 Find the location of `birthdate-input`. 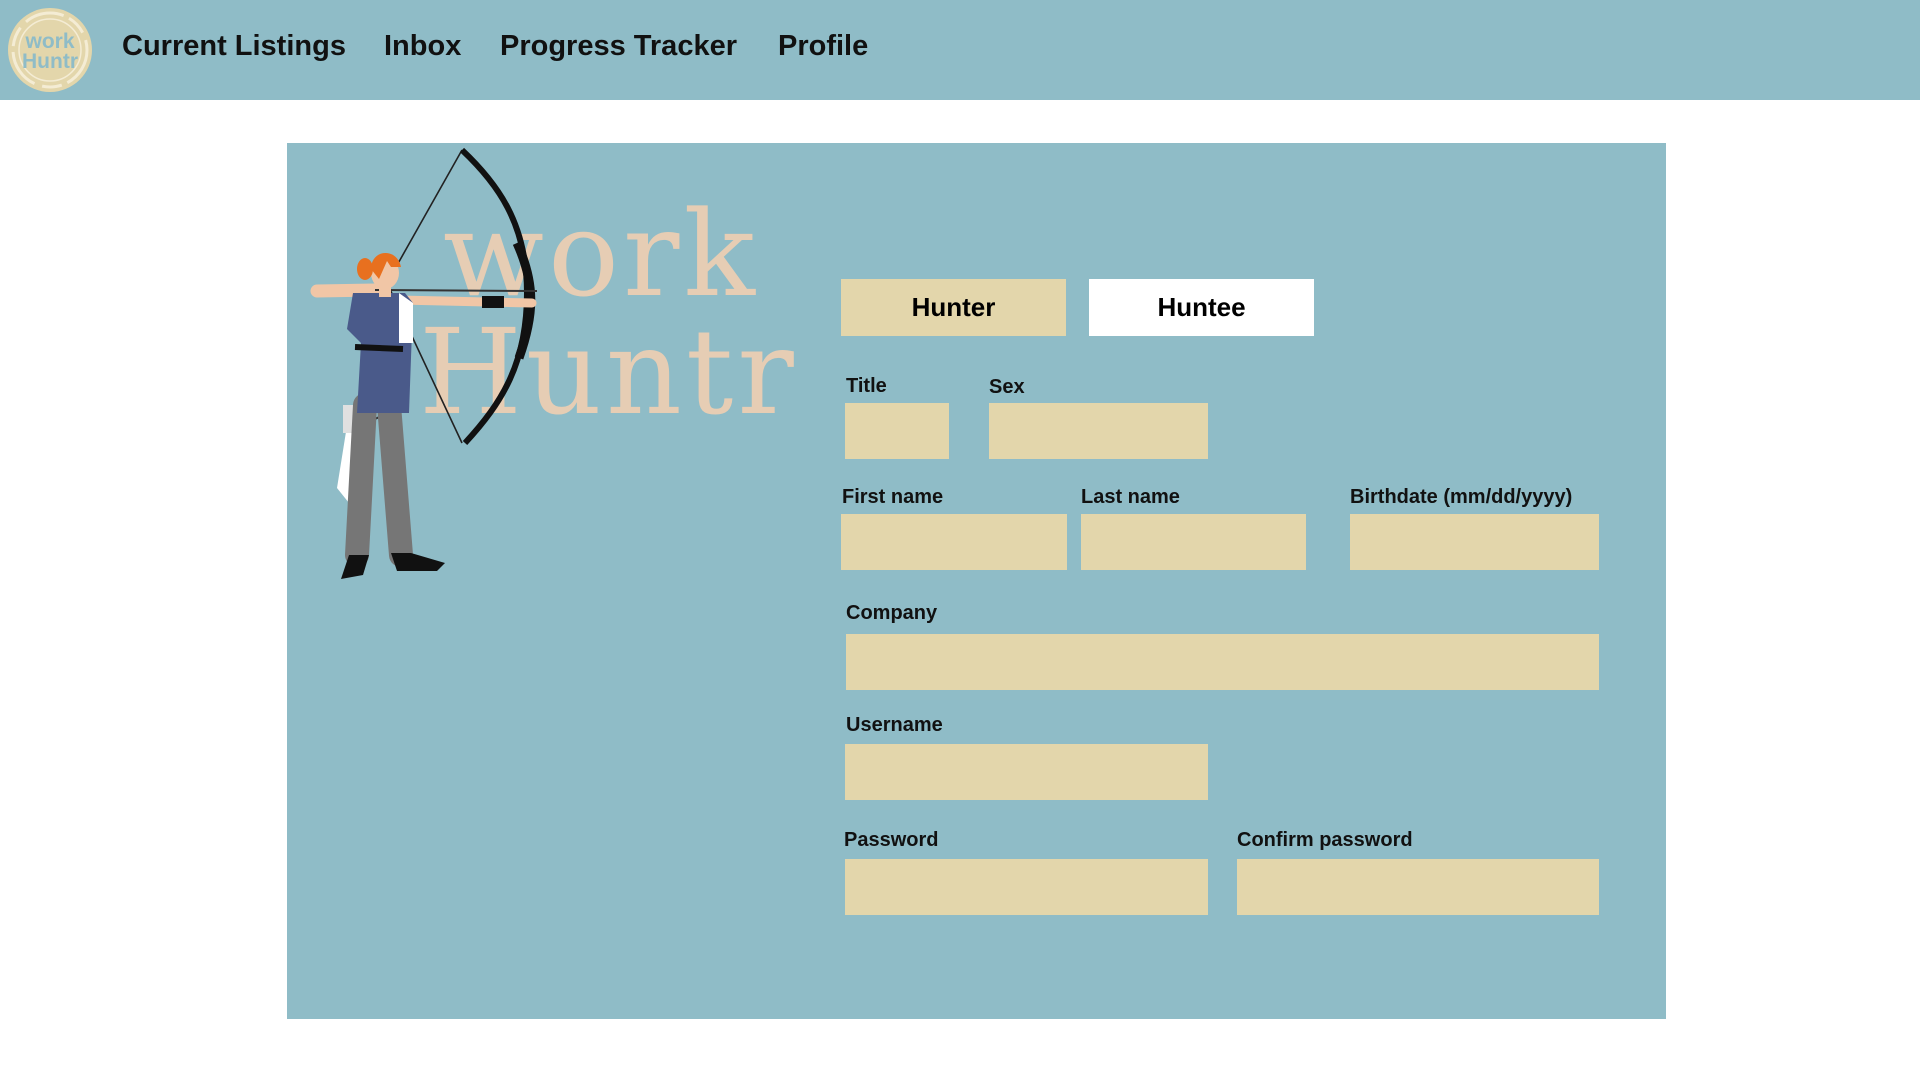

birthdate-input is located at coordinates (1474, 542).